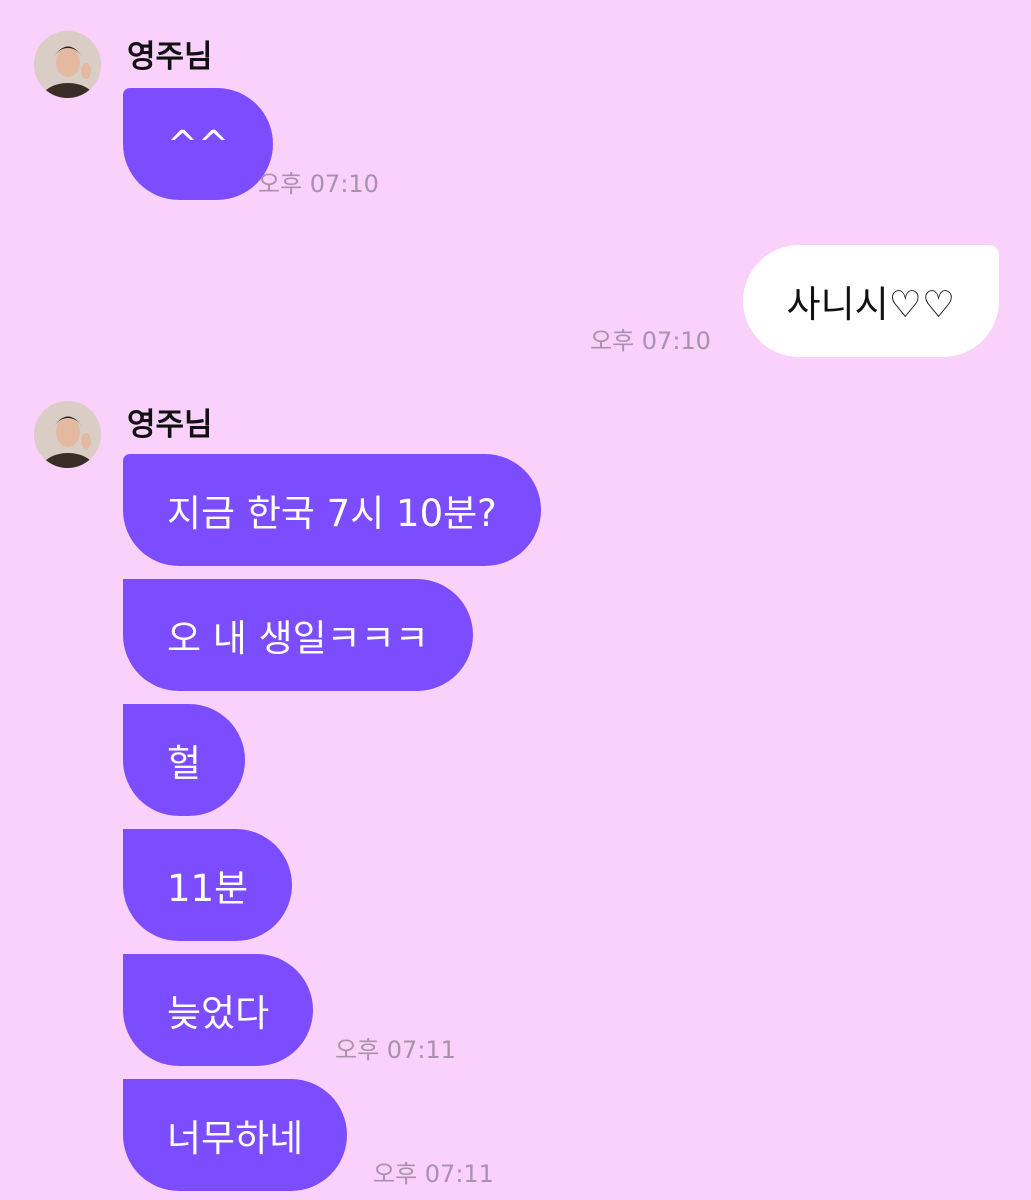 The image size is (1031, 1200). I want to click on message-bubble: 11분, so click(208, 885).